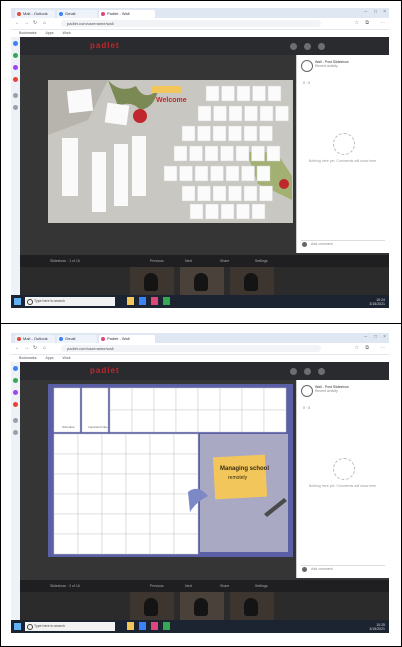 This screenshot has height=647, width=402. Describe the element at coordinates (377, 627) in the screenshot. I see `system-clock: 10:25 3/15/2021` at that location.